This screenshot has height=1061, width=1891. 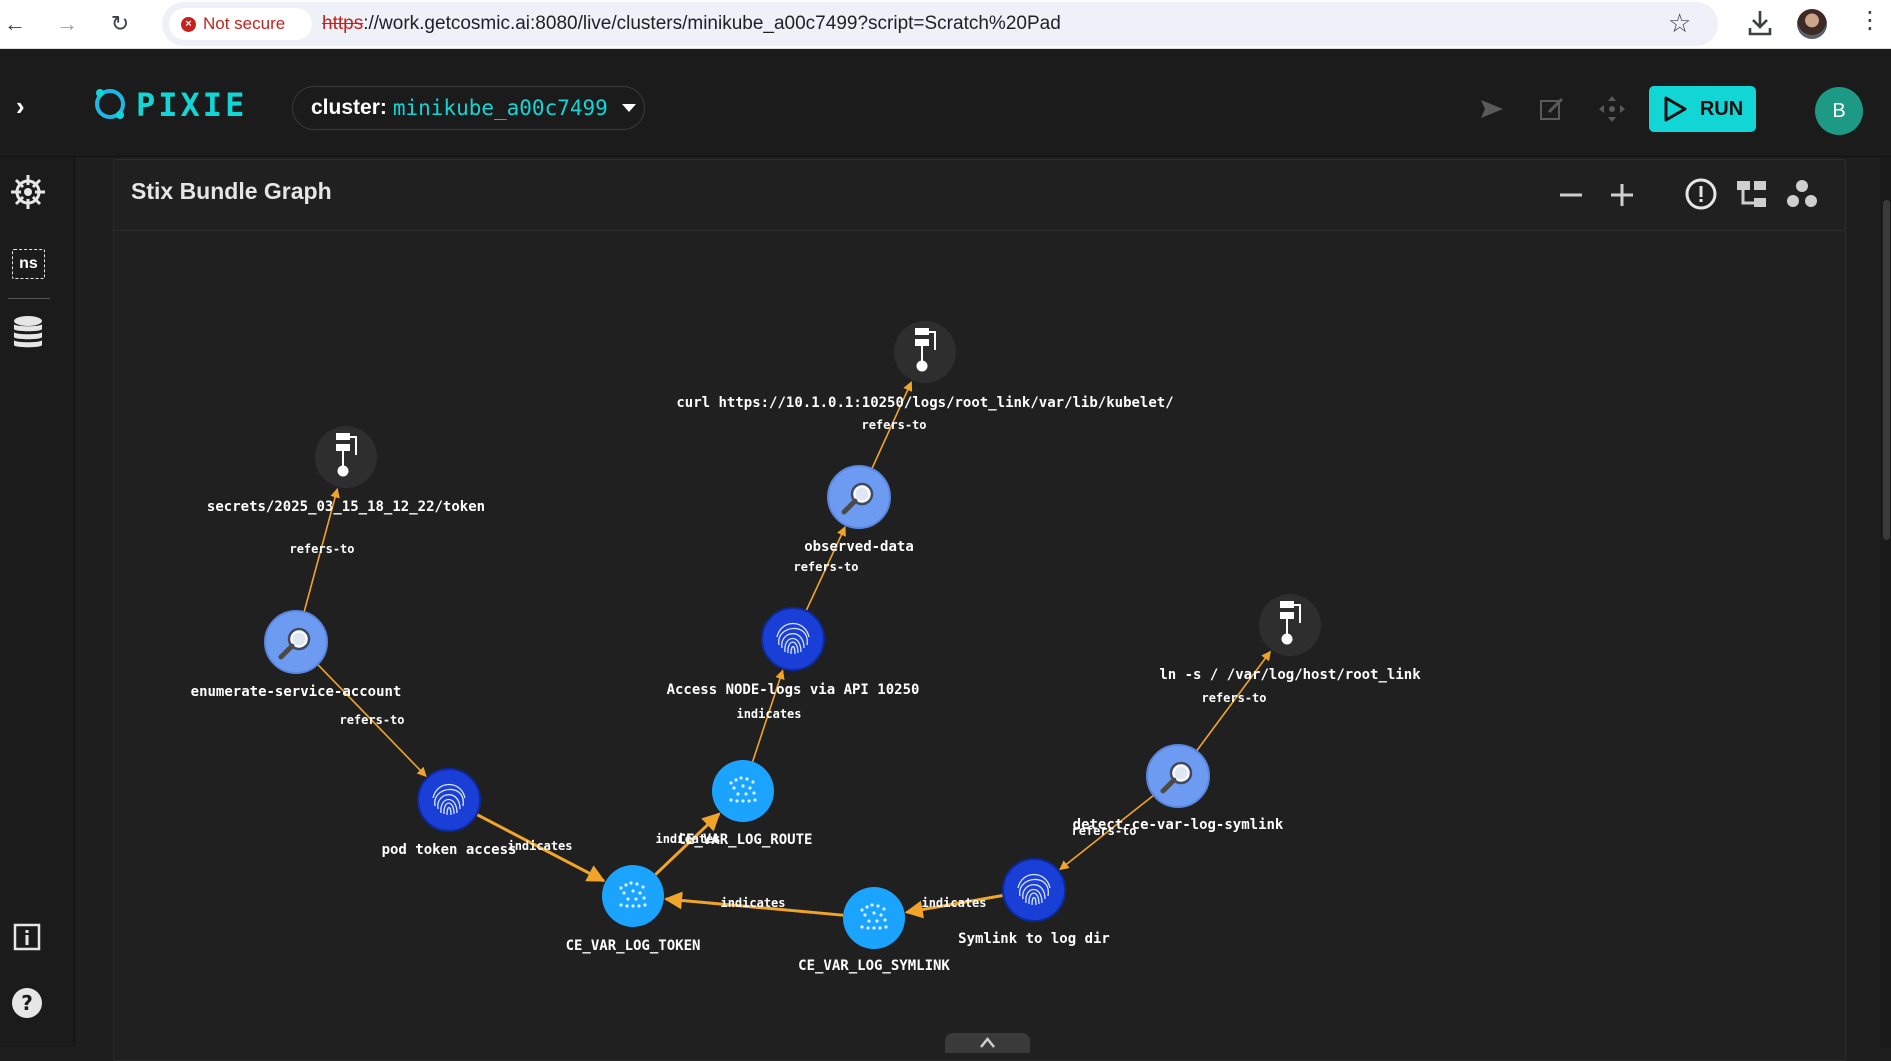 I want to click on node-label: CE_VAR_LOG_TOKEN, so click(x=633, y=946).